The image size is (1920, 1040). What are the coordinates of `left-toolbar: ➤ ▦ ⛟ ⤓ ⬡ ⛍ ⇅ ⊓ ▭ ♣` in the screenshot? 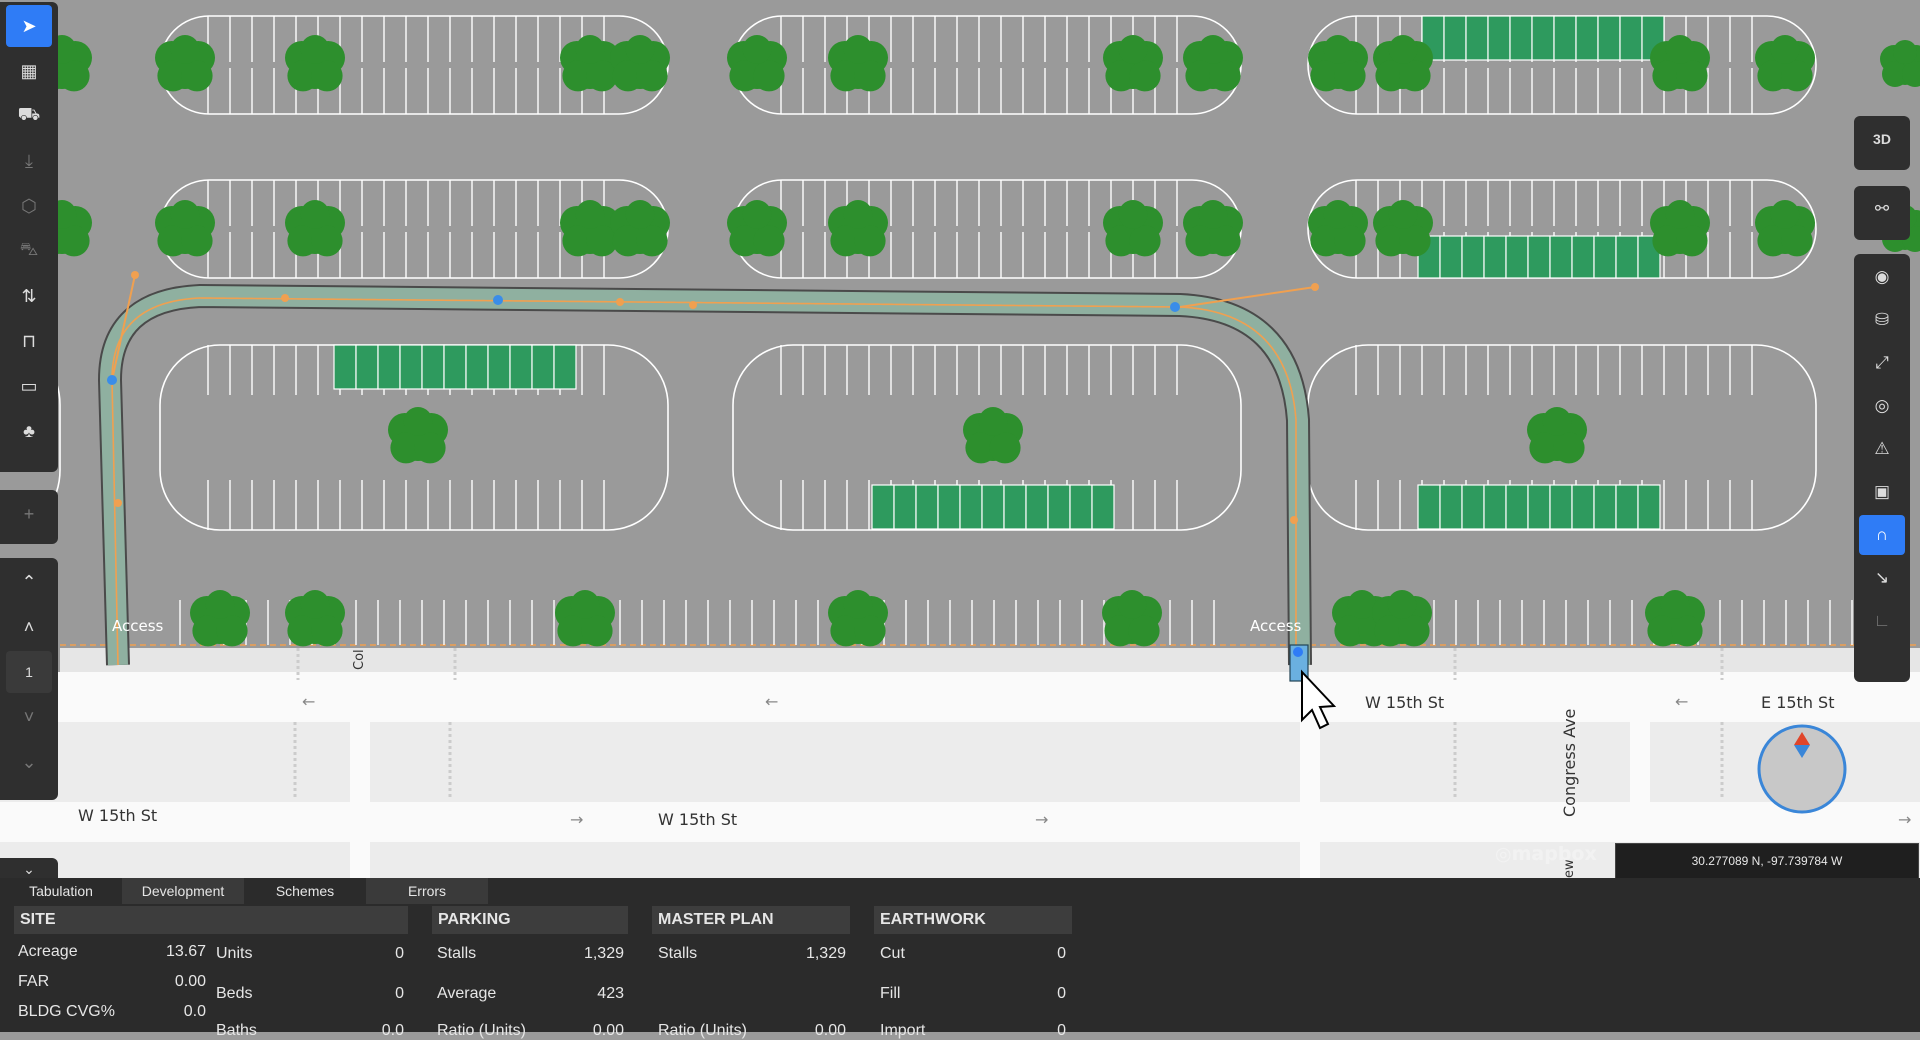 It's located at (29, 237).